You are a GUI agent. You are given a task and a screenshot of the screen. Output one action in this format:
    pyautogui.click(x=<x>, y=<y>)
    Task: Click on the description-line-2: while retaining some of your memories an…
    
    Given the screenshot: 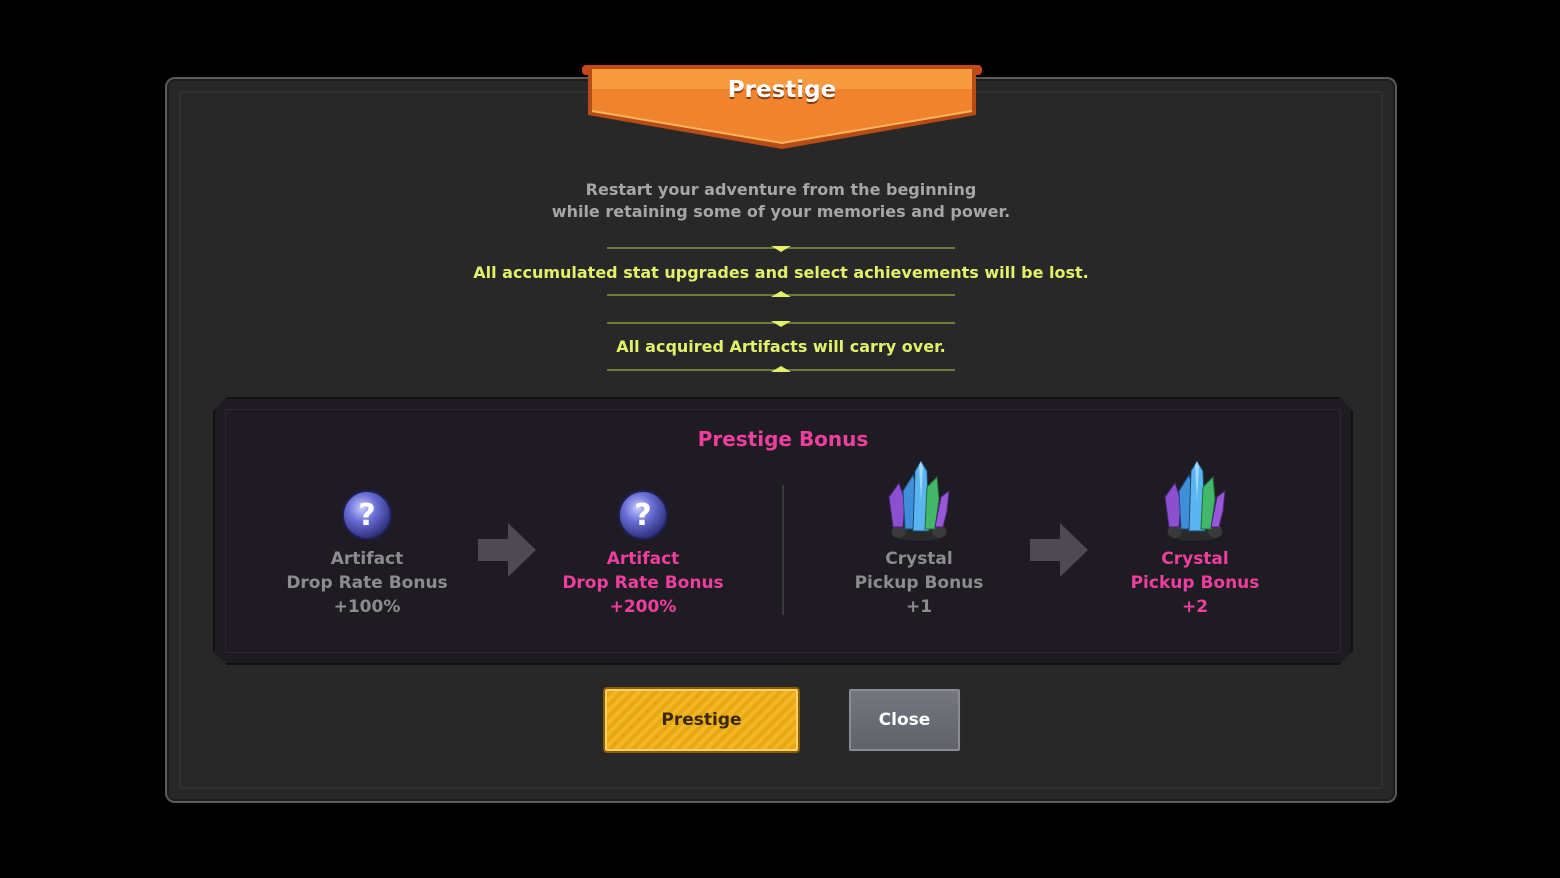 What is the action you would take?
    pyautogui.click(x=781, y=211)
    